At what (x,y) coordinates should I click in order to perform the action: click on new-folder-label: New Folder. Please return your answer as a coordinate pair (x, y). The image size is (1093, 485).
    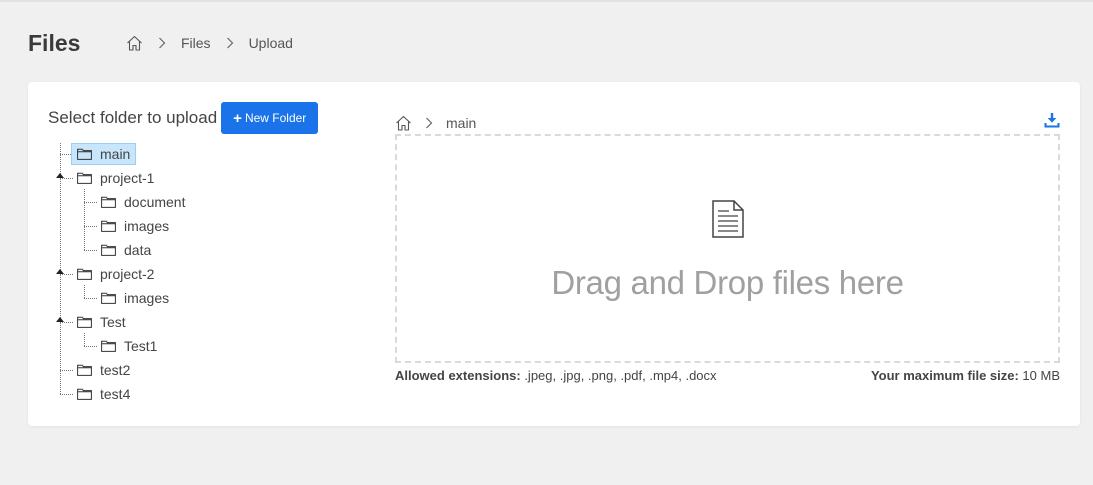
    Looking at the image, I should click on (275, 118).